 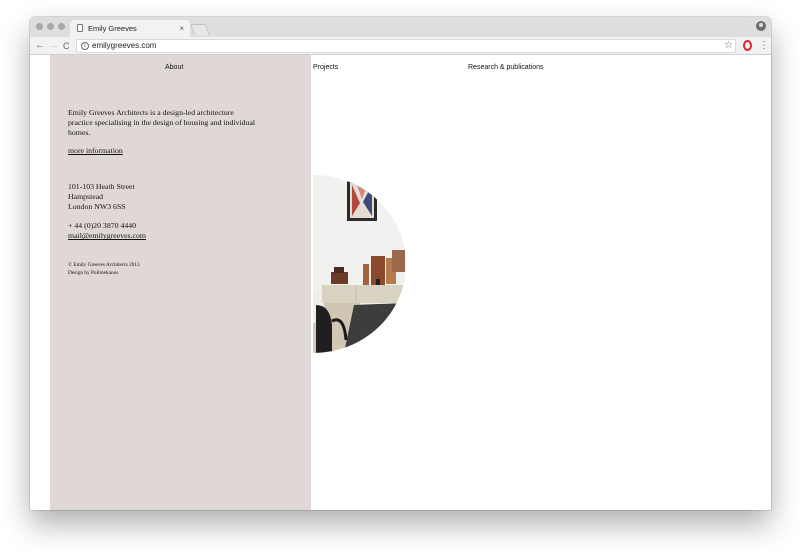 What do you see at coordinates (764, 46) in the screenshot?
I see `browser-menu-icon: ⋮` at bounding box center [764, 46].